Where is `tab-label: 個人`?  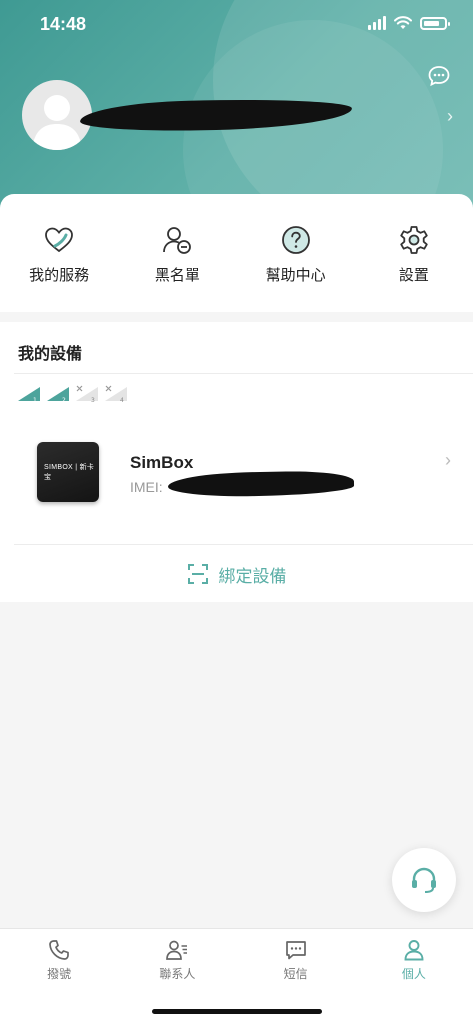 tab-label: 個人 is located at coordinates (413, 974).